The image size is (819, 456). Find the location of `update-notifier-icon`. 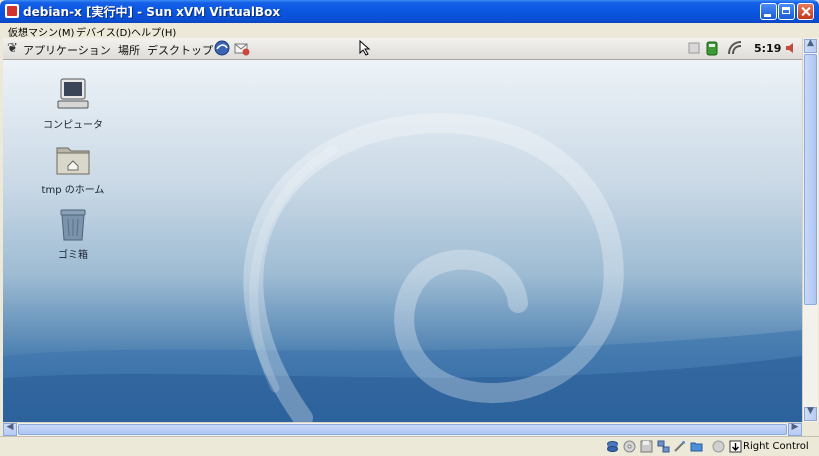

update-notifier-icon is located at coordinates (712, 48).